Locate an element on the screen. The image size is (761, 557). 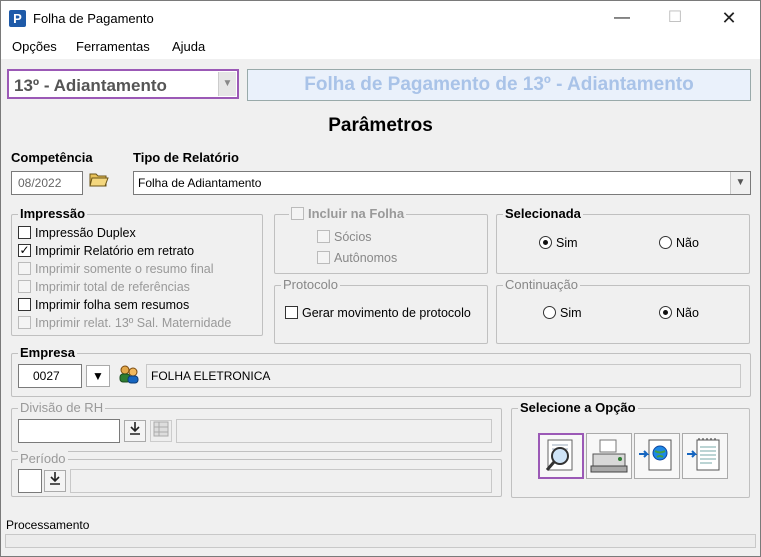
continuacao-group: Continuação Sim Não is located at coordinates (623, 310).